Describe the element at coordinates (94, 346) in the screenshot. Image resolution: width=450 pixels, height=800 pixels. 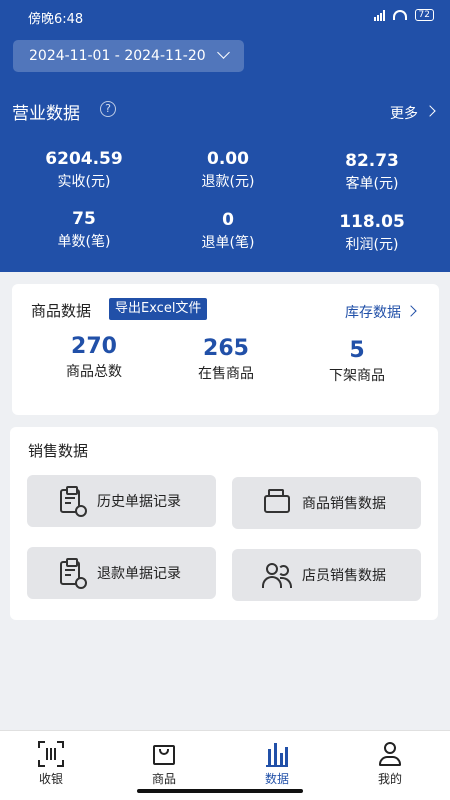
I see `stat-value: 270` at that location.